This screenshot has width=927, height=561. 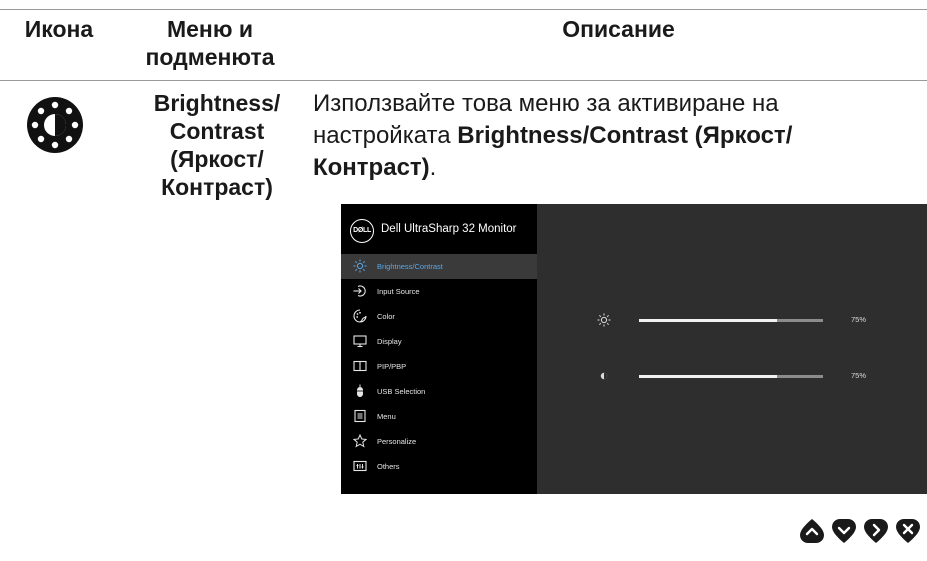 I want to click on osd-title-bar: DØLL Dell UltraSharp 32 Monitor, so click(x=439, y=229).